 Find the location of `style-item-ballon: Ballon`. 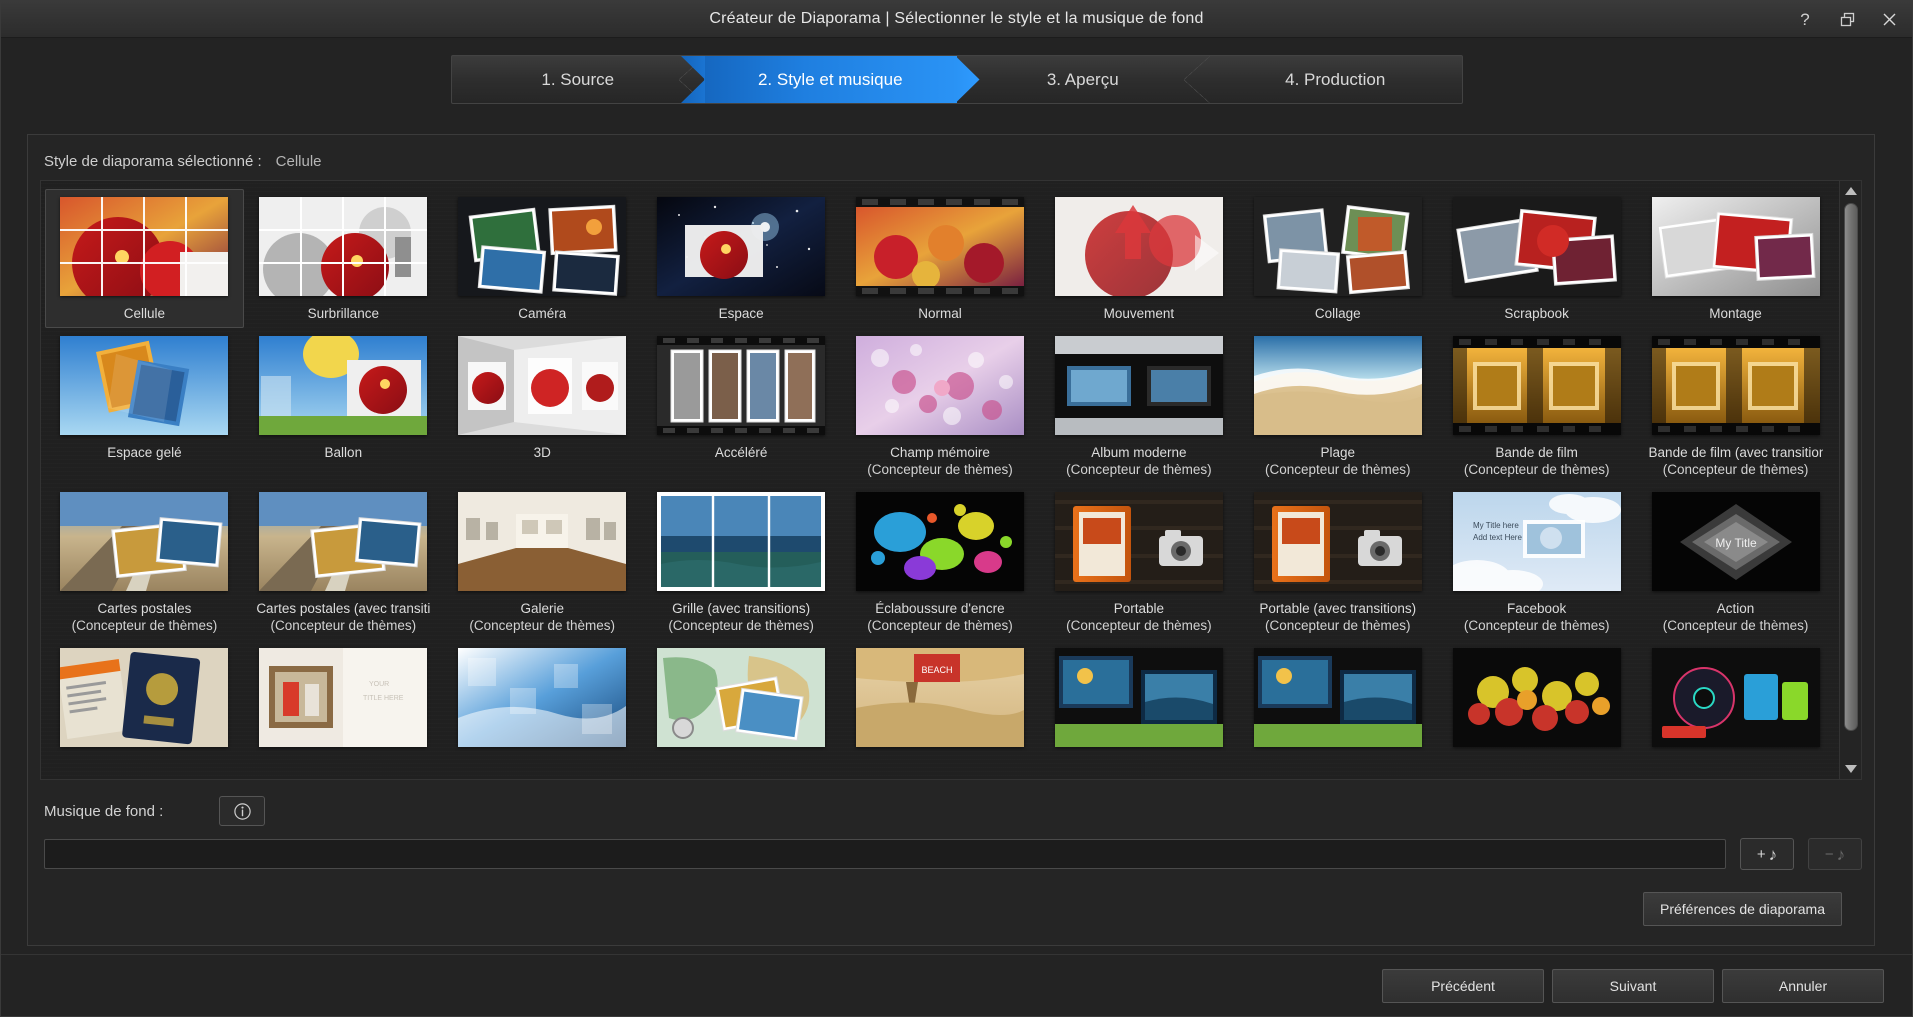

style-item-ballon: Ballon is located at coordinates (343, 406).